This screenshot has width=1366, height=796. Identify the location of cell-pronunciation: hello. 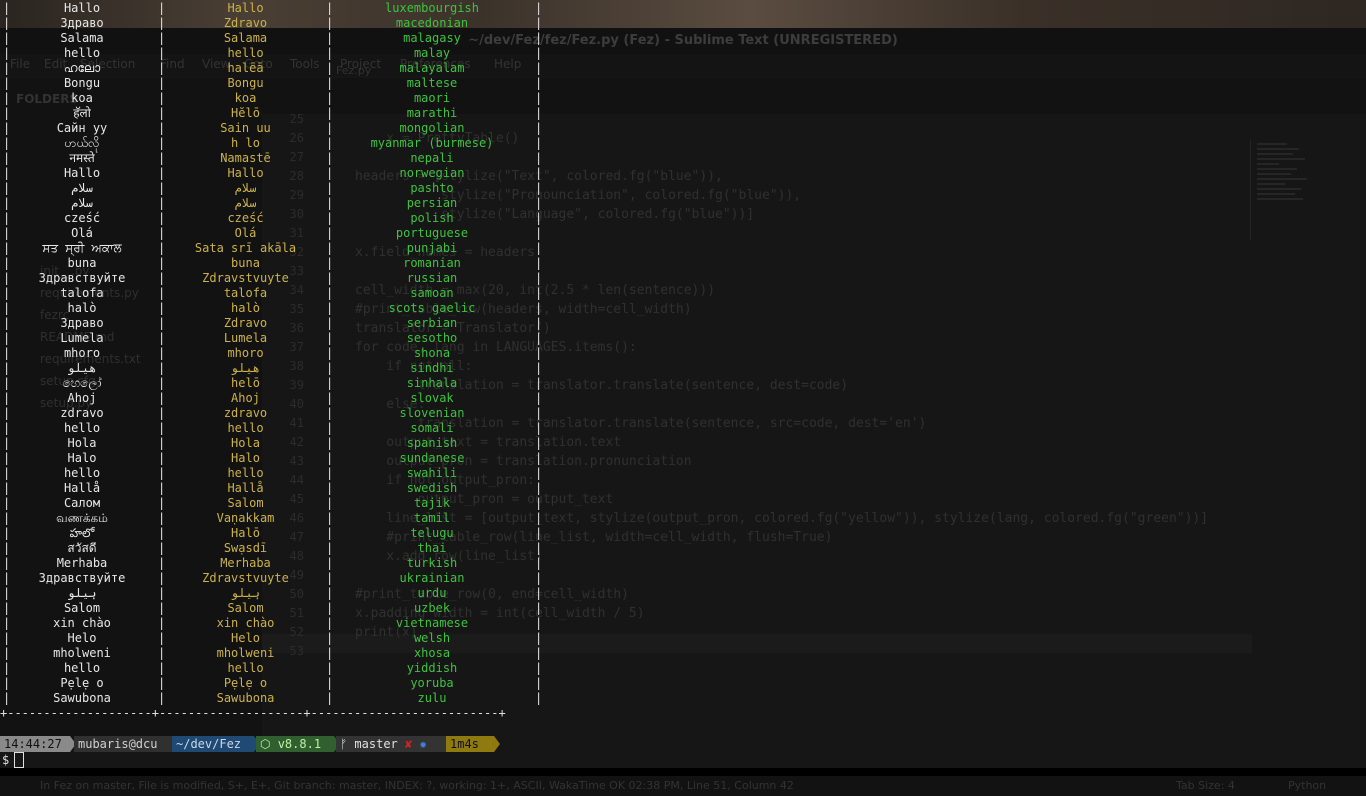
(245, 668).